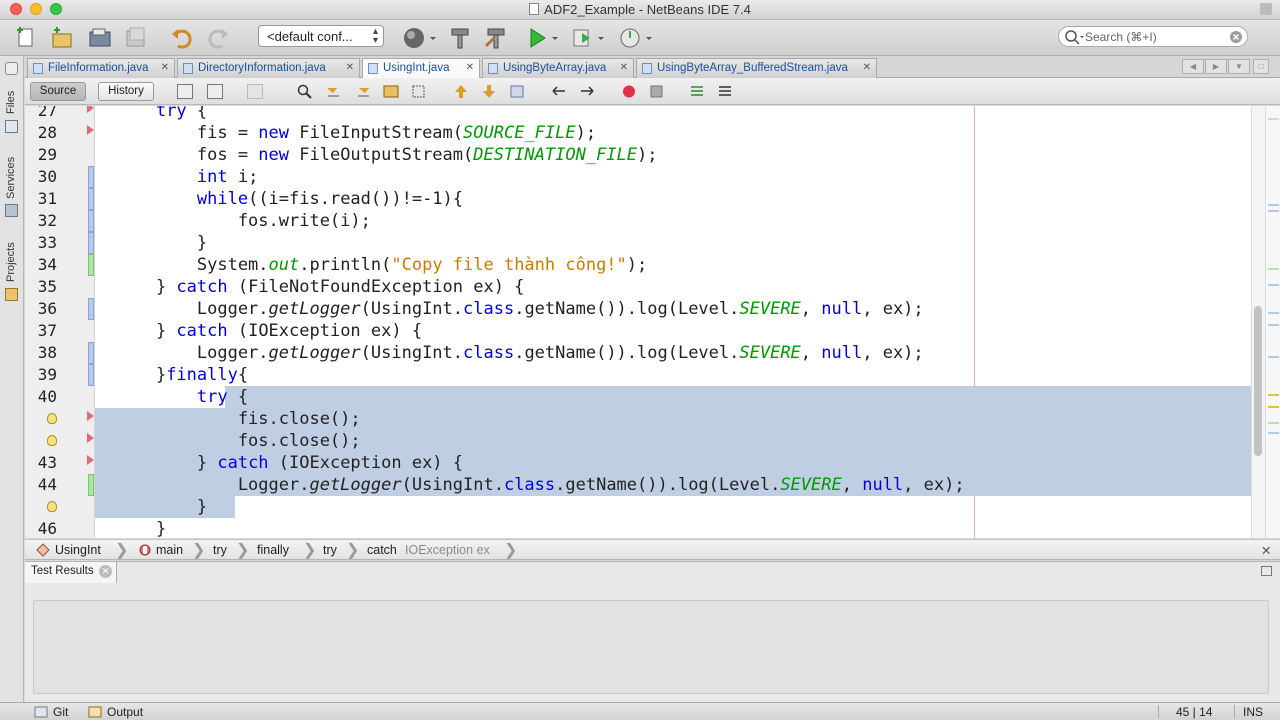  I want to click on code-line: 31 while((i=fis.read())!=-1){, so click(638, 199).